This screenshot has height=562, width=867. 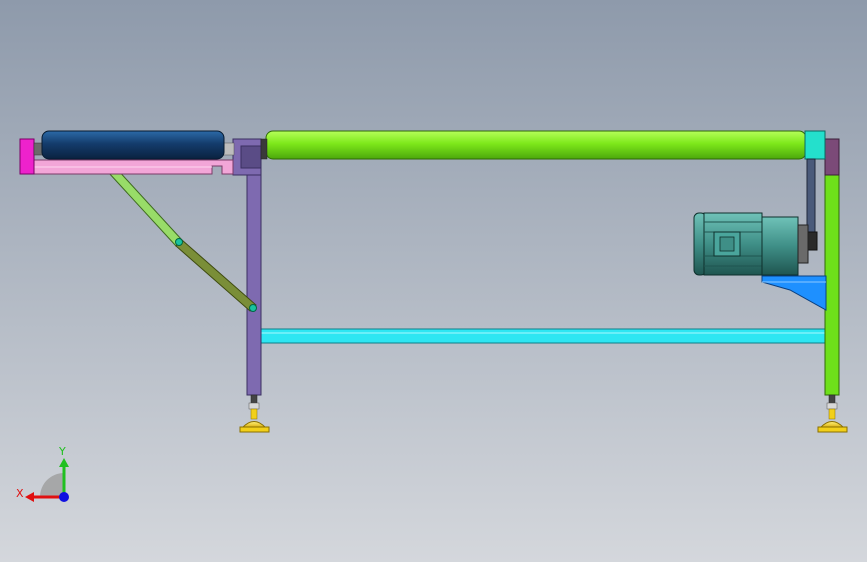 I want to click on lower-cross-beam, so click(x=543, y=336).